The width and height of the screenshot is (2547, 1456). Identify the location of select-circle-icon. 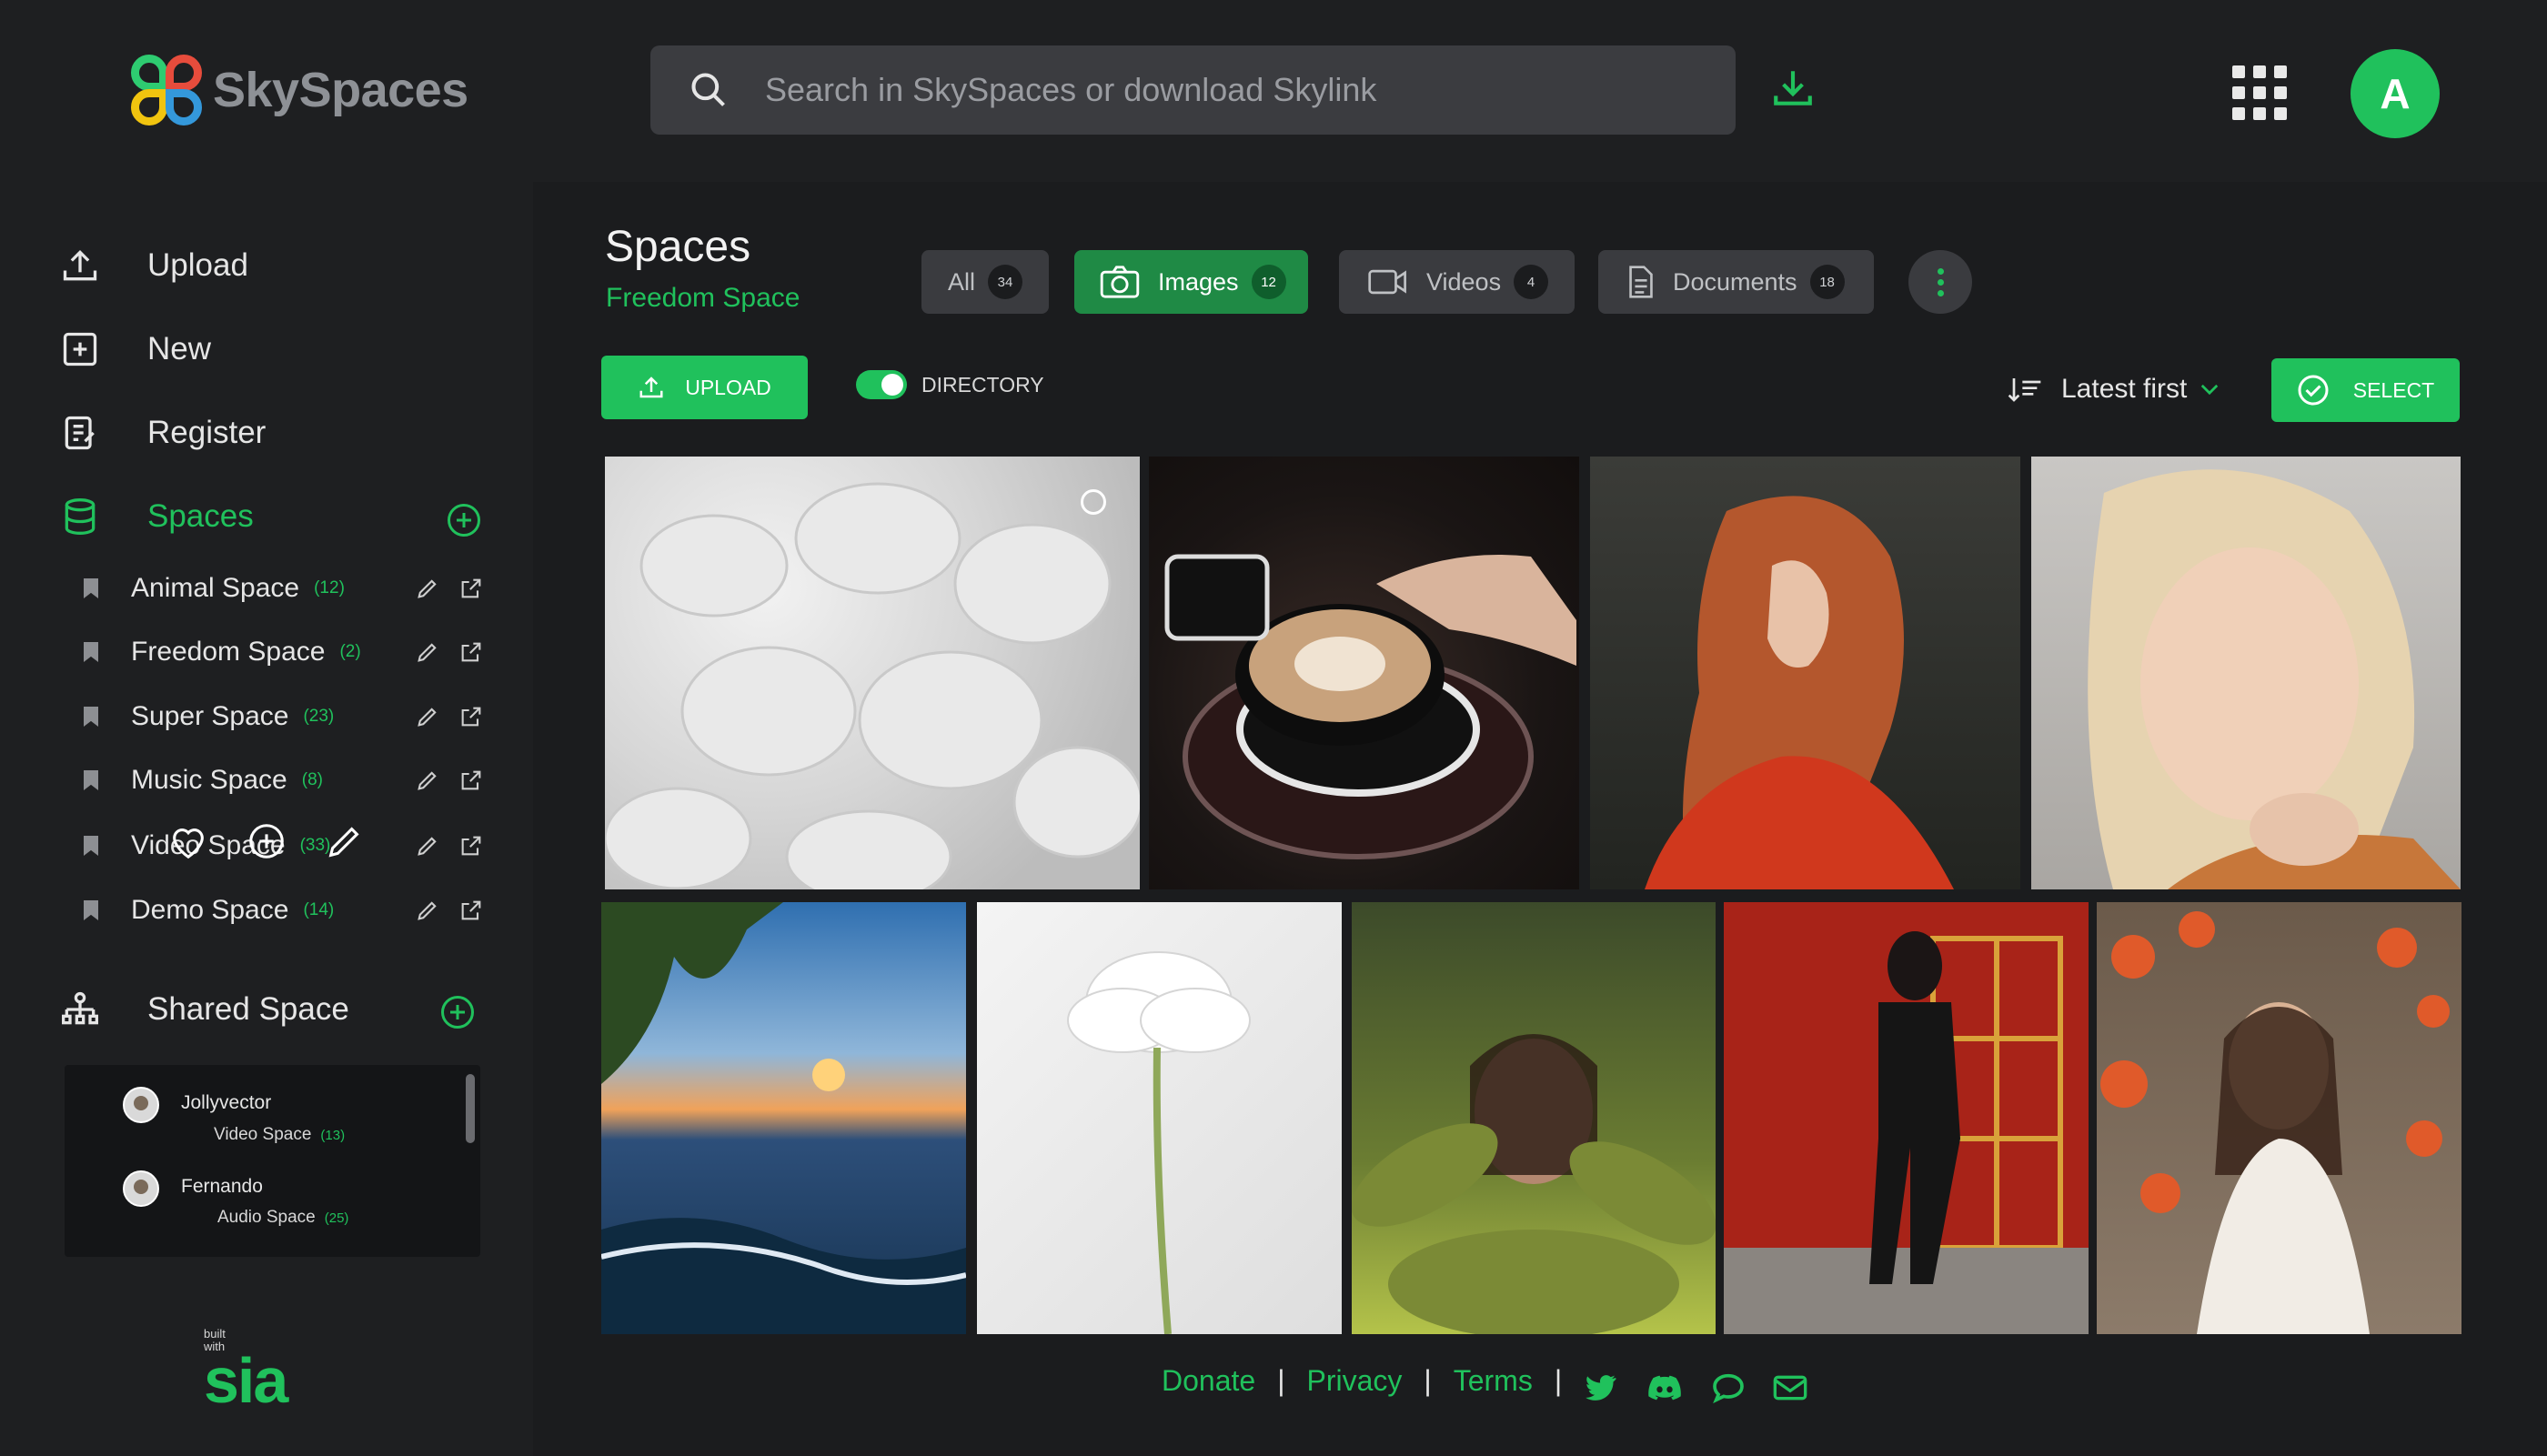
(1093, 502).